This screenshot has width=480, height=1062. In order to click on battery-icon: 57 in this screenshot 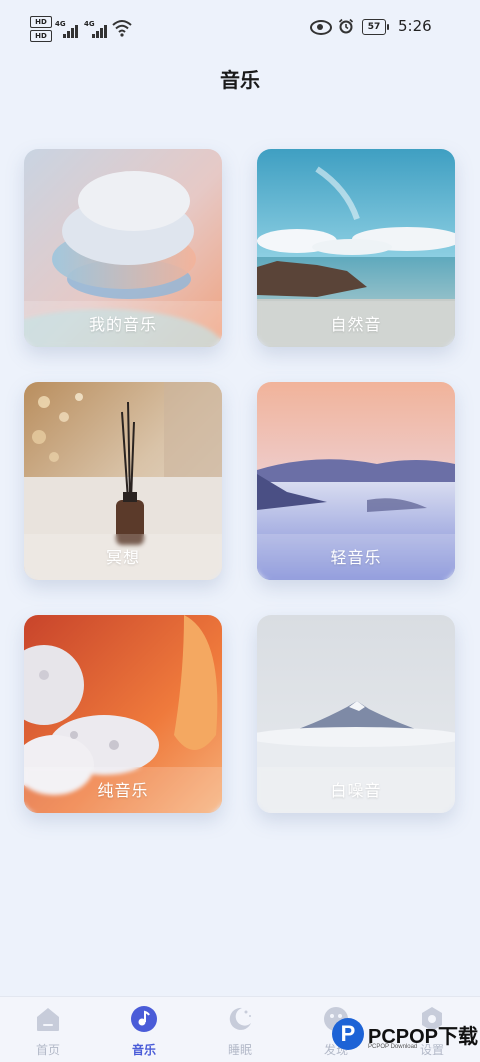, I will do `click(375, 27)`.